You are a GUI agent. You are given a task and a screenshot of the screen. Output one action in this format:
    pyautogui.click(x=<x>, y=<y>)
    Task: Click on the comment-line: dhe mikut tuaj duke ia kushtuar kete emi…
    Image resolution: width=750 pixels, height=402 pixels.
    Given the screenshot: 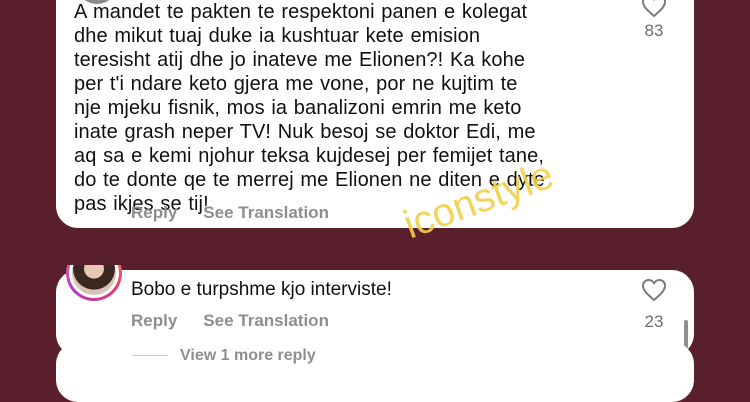 What is the action you would take?
    pyautogui.click(x=277, y=36)
    